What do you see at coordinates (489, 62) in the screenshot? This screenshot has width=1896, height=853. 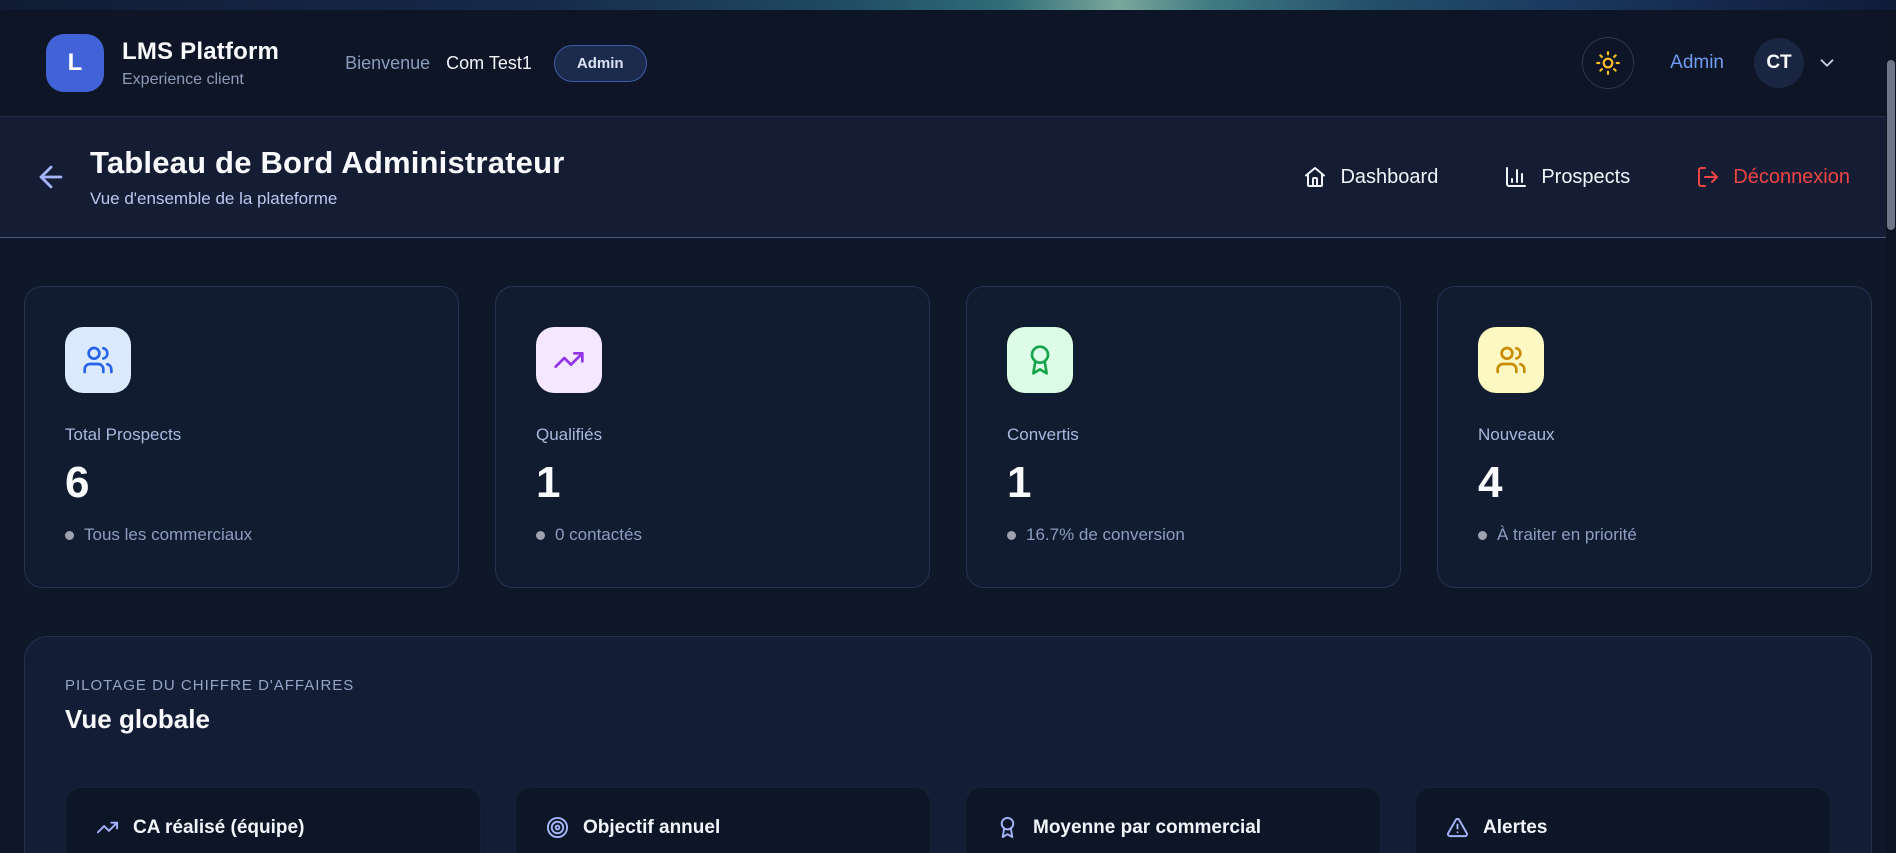 I see `welcome-user-name: Com Test1` at bounding box center [489, 62].